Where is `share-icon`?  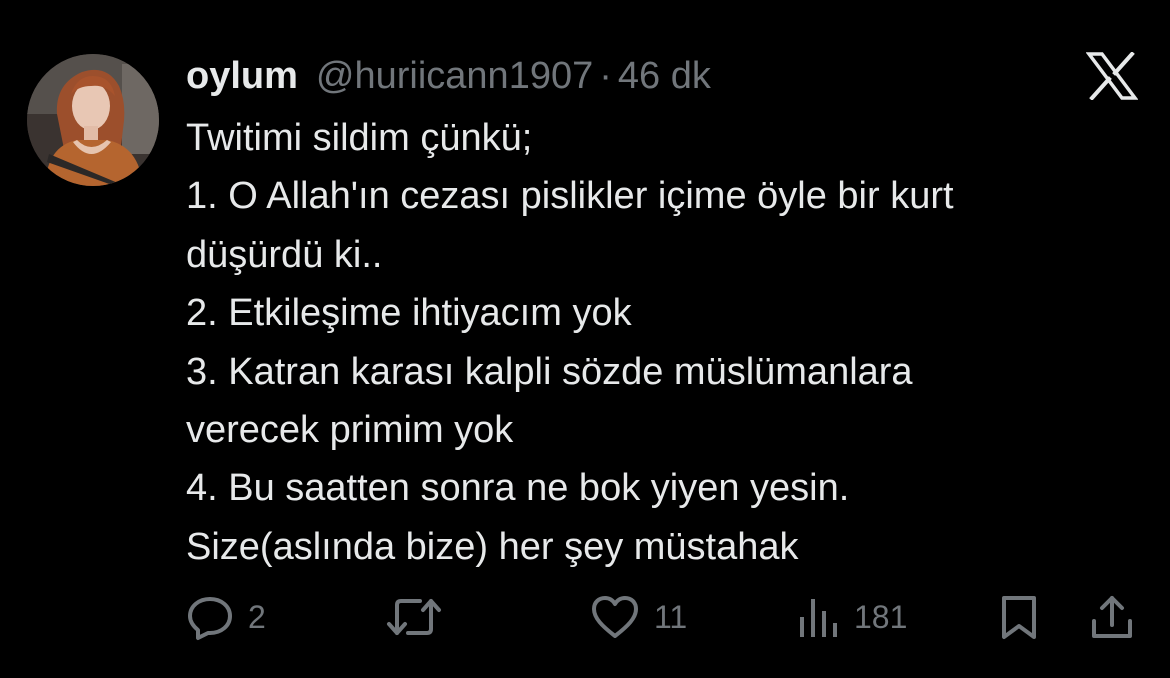 share-icon is located at coordinates (1112, 617).